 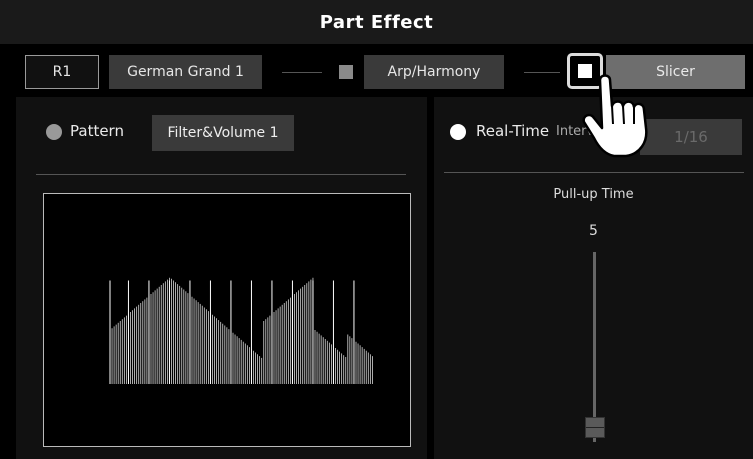 I want to click on pullup-slider-track, so click(x=594, y=347).